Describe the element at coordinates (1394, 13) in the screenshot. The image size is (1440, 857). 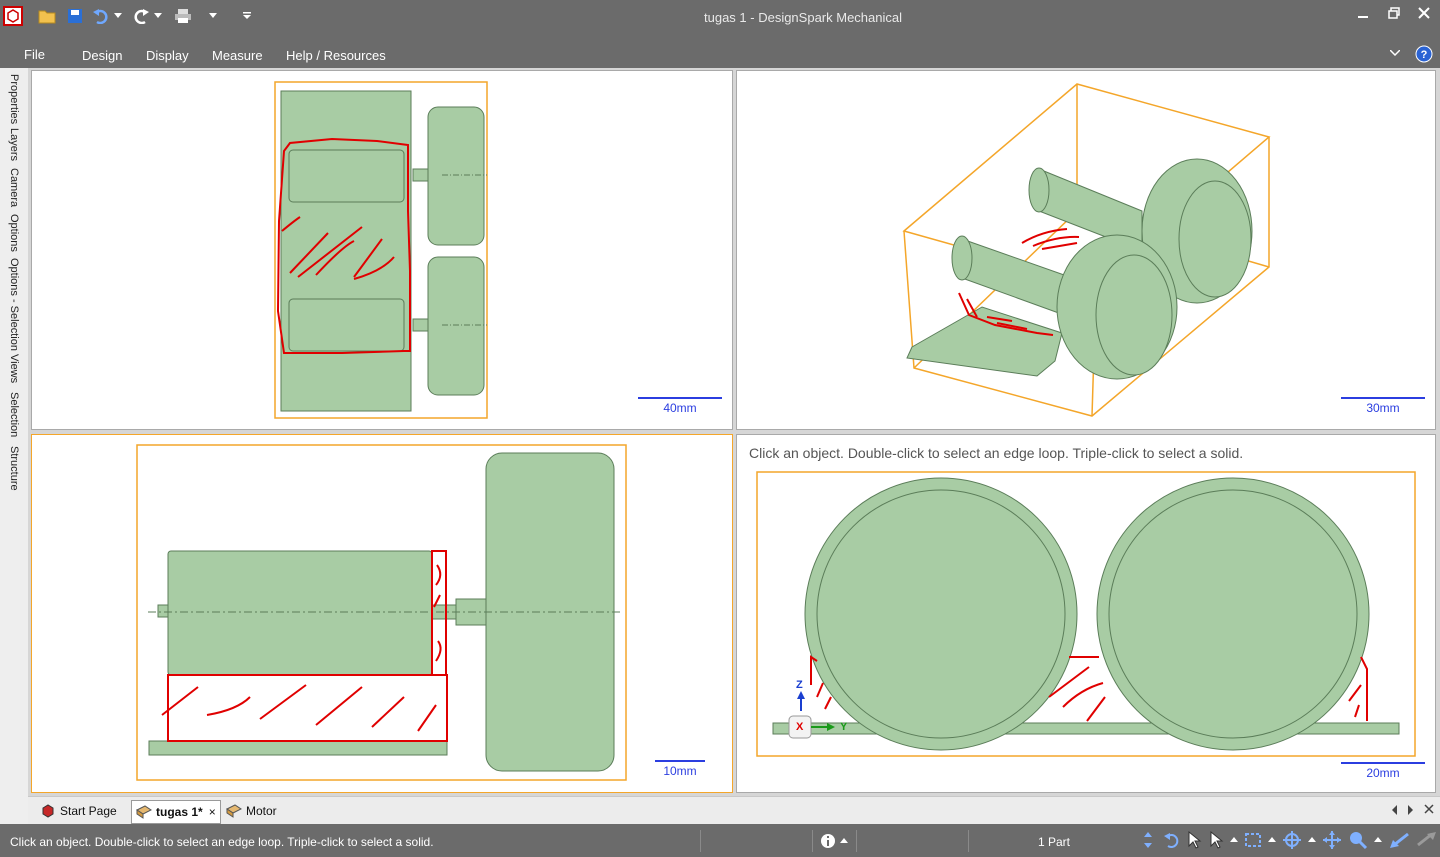
I see `restore-icon` at that location.